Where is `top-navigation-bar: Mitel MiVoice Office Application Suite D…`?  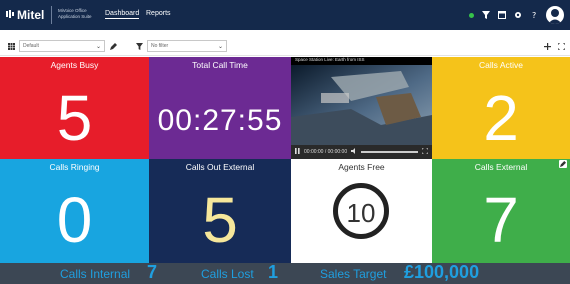
top-navigation-bar: Mitel MiVoice Office Application Suite D… is located at coordinates (285, 15).